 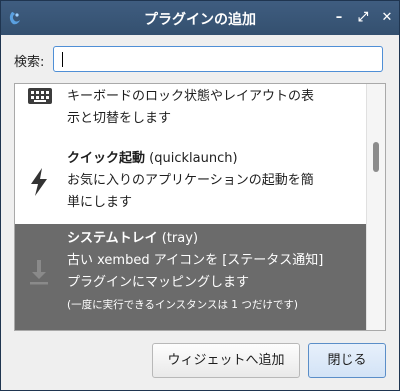 What do you see at coordinates (226, 360) in the screenshot?
I see `add-to-widget-button: ウィジェットへ追加` at bounding box center [226, 360].